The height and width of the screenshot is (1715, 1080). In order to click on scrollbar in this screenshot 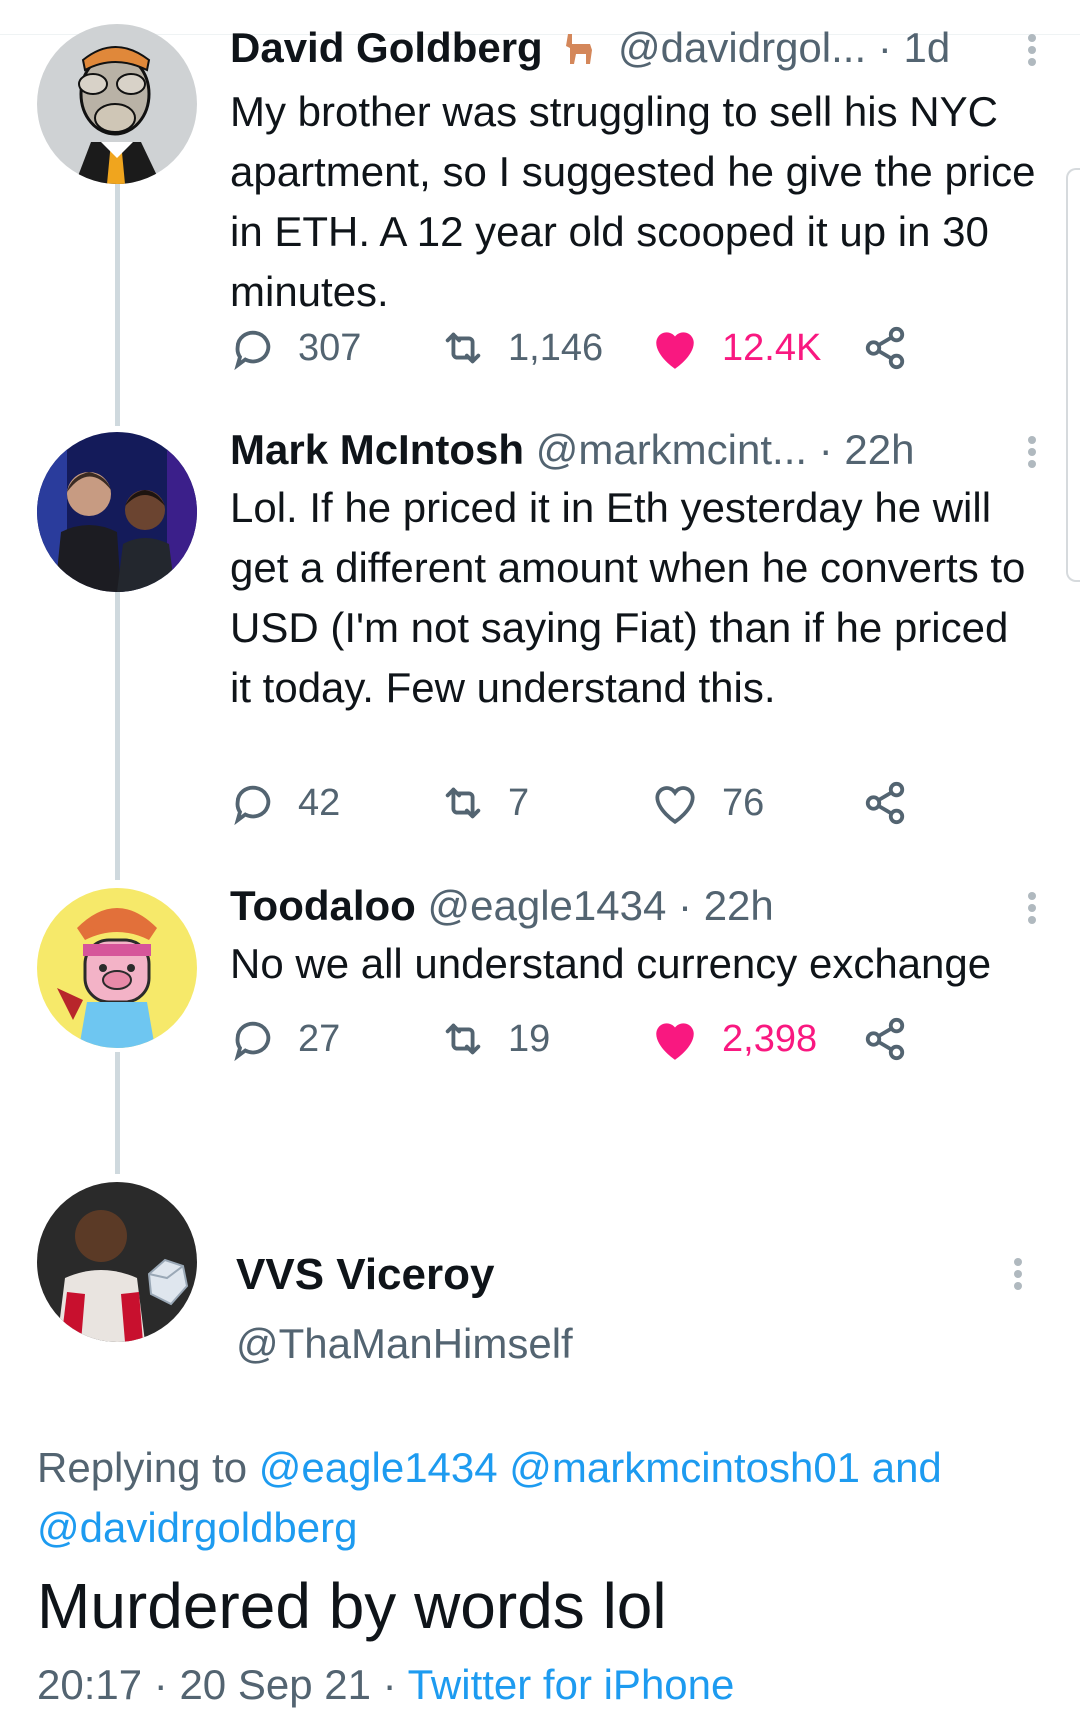, I will do `click(1073, 375)`.